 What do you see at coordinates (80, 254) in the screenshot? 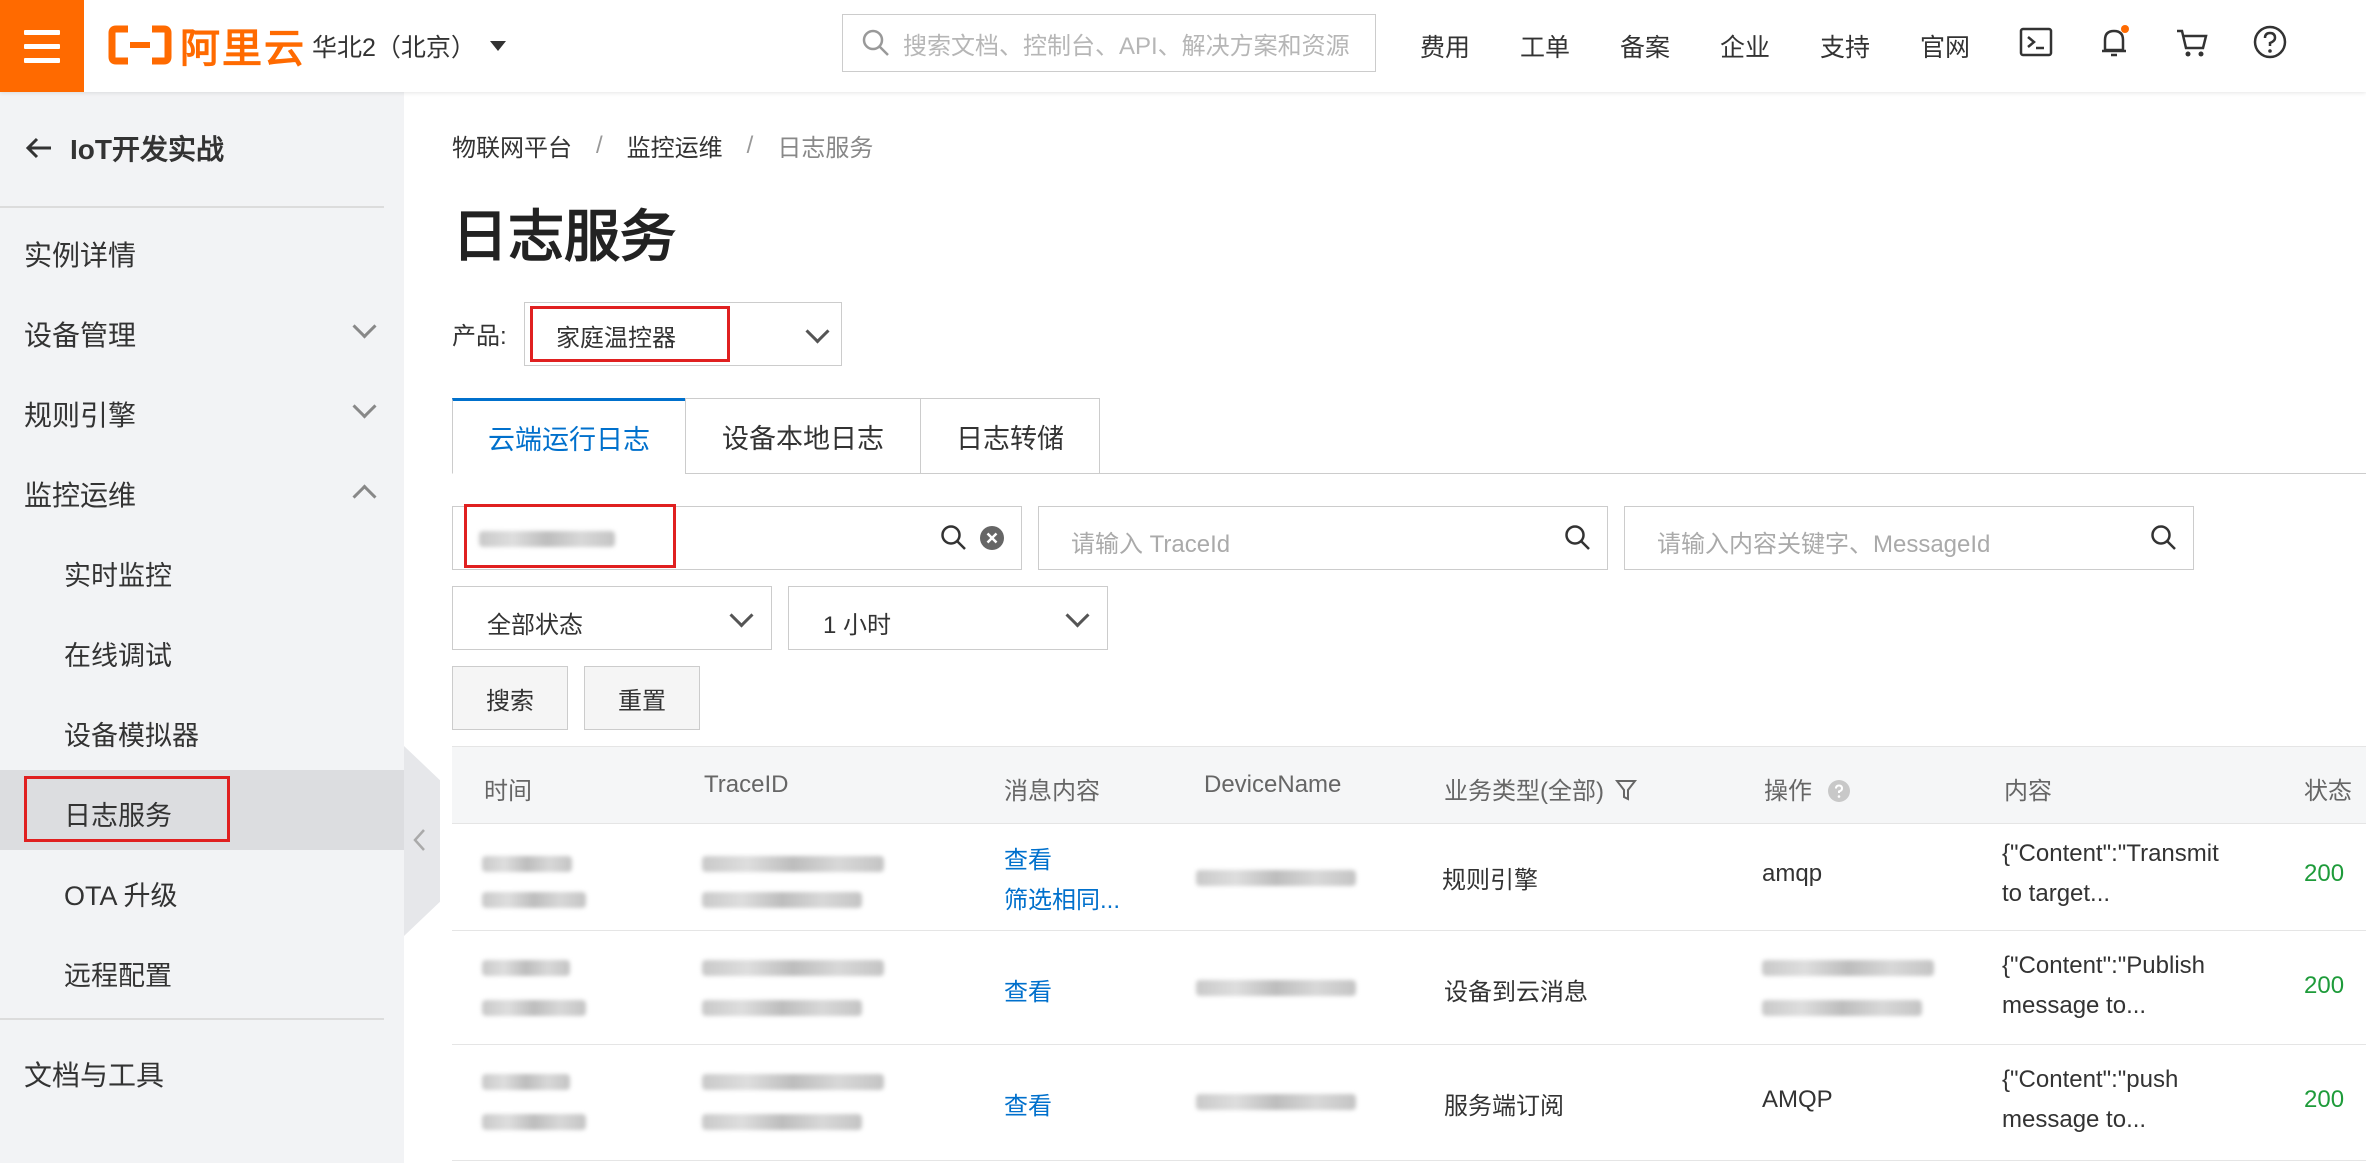
I see `sidebar-item-instance-details: 实例详情` at bounding box center [80, 254].